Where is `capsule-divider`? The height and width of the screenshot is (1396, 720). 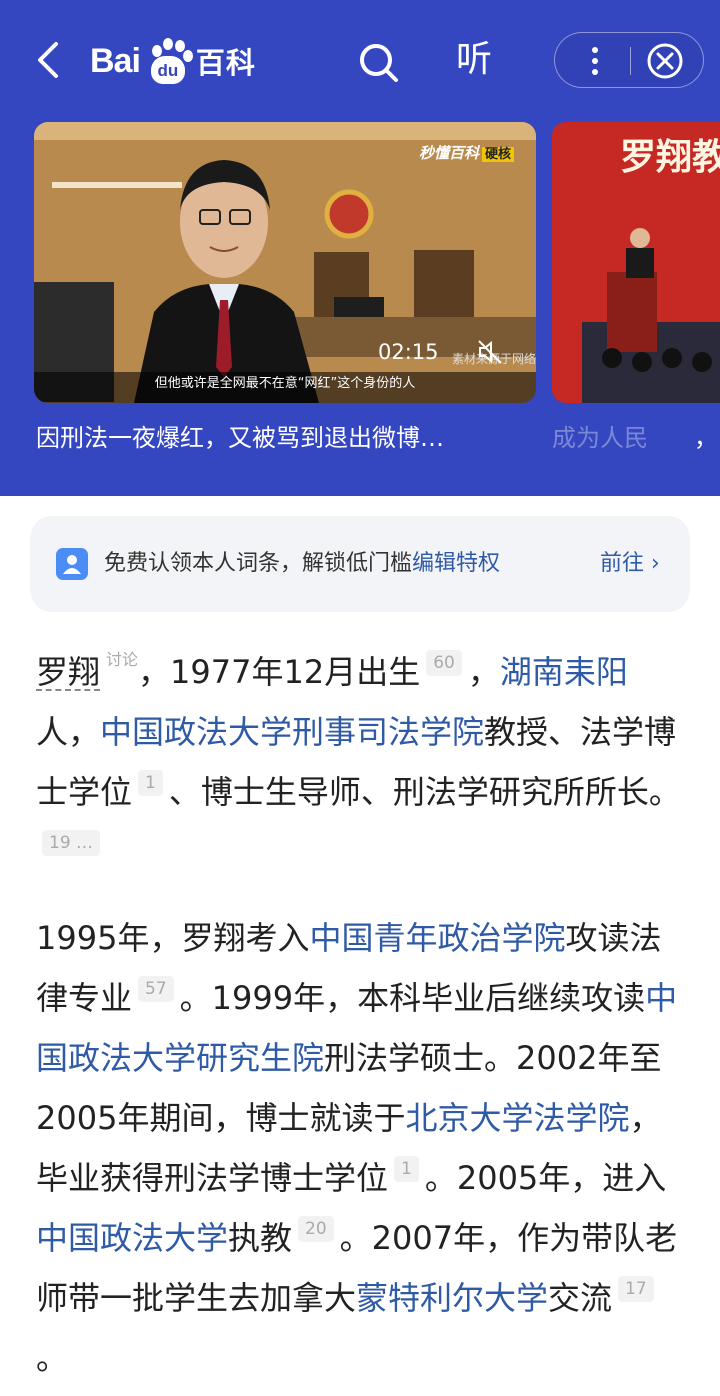 capsule-divider is located at coordinates (630, 61).